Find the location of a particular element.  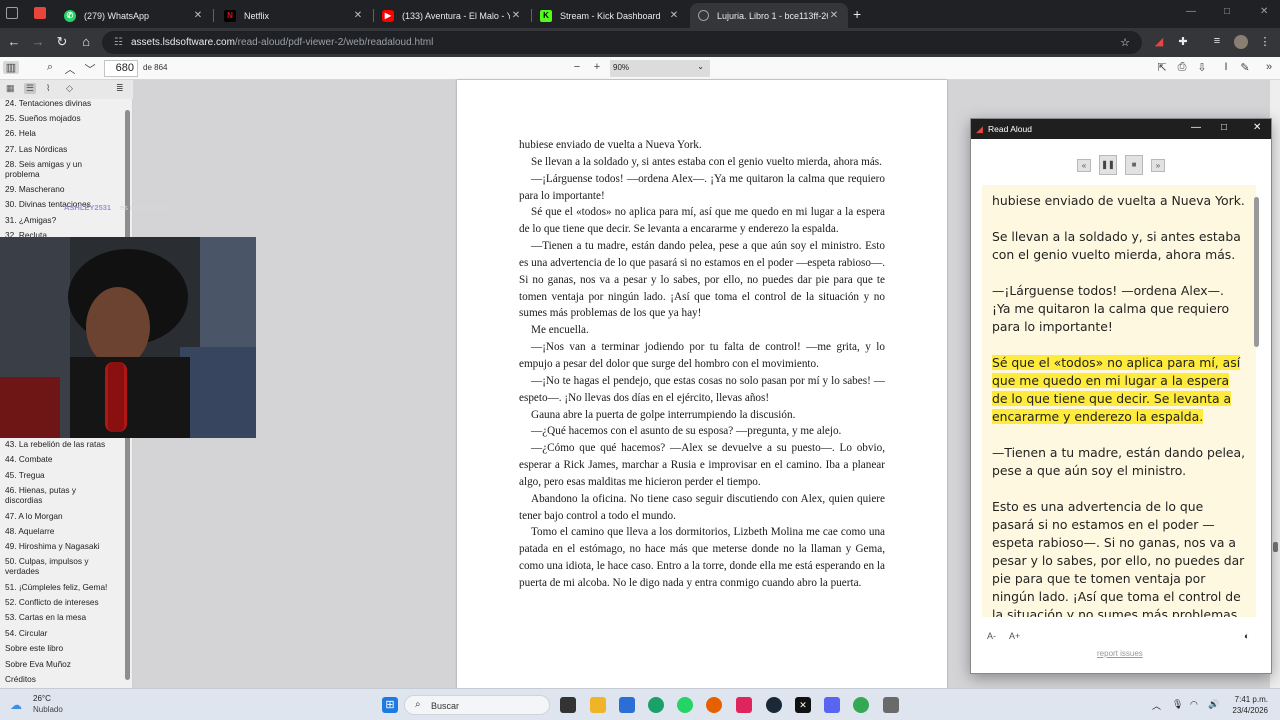

firefox-icon is located at coordinates (714, 705).